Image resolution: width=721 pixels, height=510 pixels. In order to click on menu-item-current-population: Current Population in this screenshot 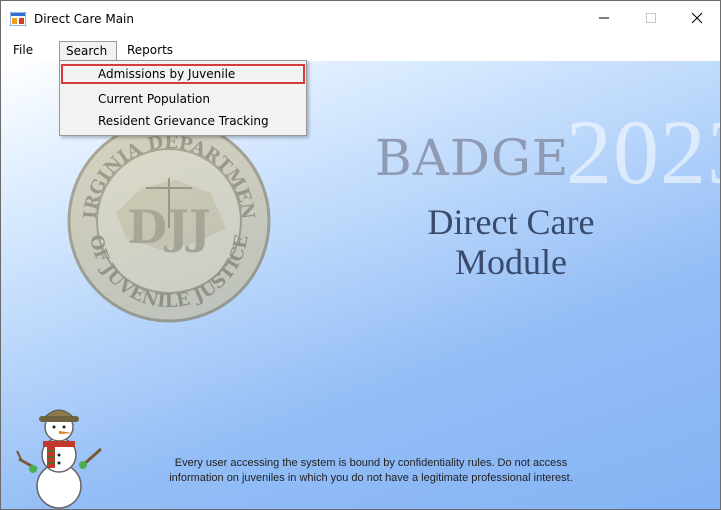, I will do `click(183, 99)`.